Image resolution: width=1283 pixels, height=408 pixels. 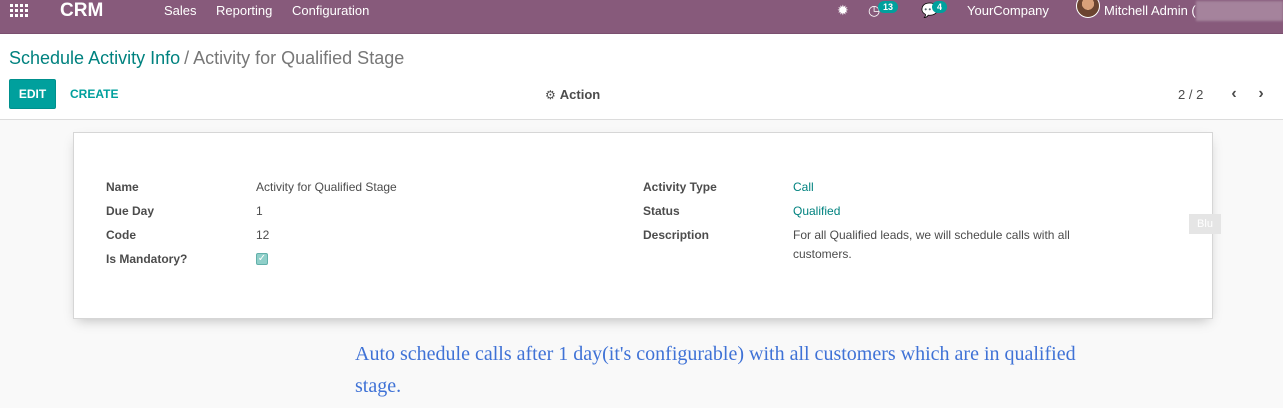 What do you see at coordinates (81, 11) in the screenshot?
I see `app-name: CRM` at bounding box center [81, 11].